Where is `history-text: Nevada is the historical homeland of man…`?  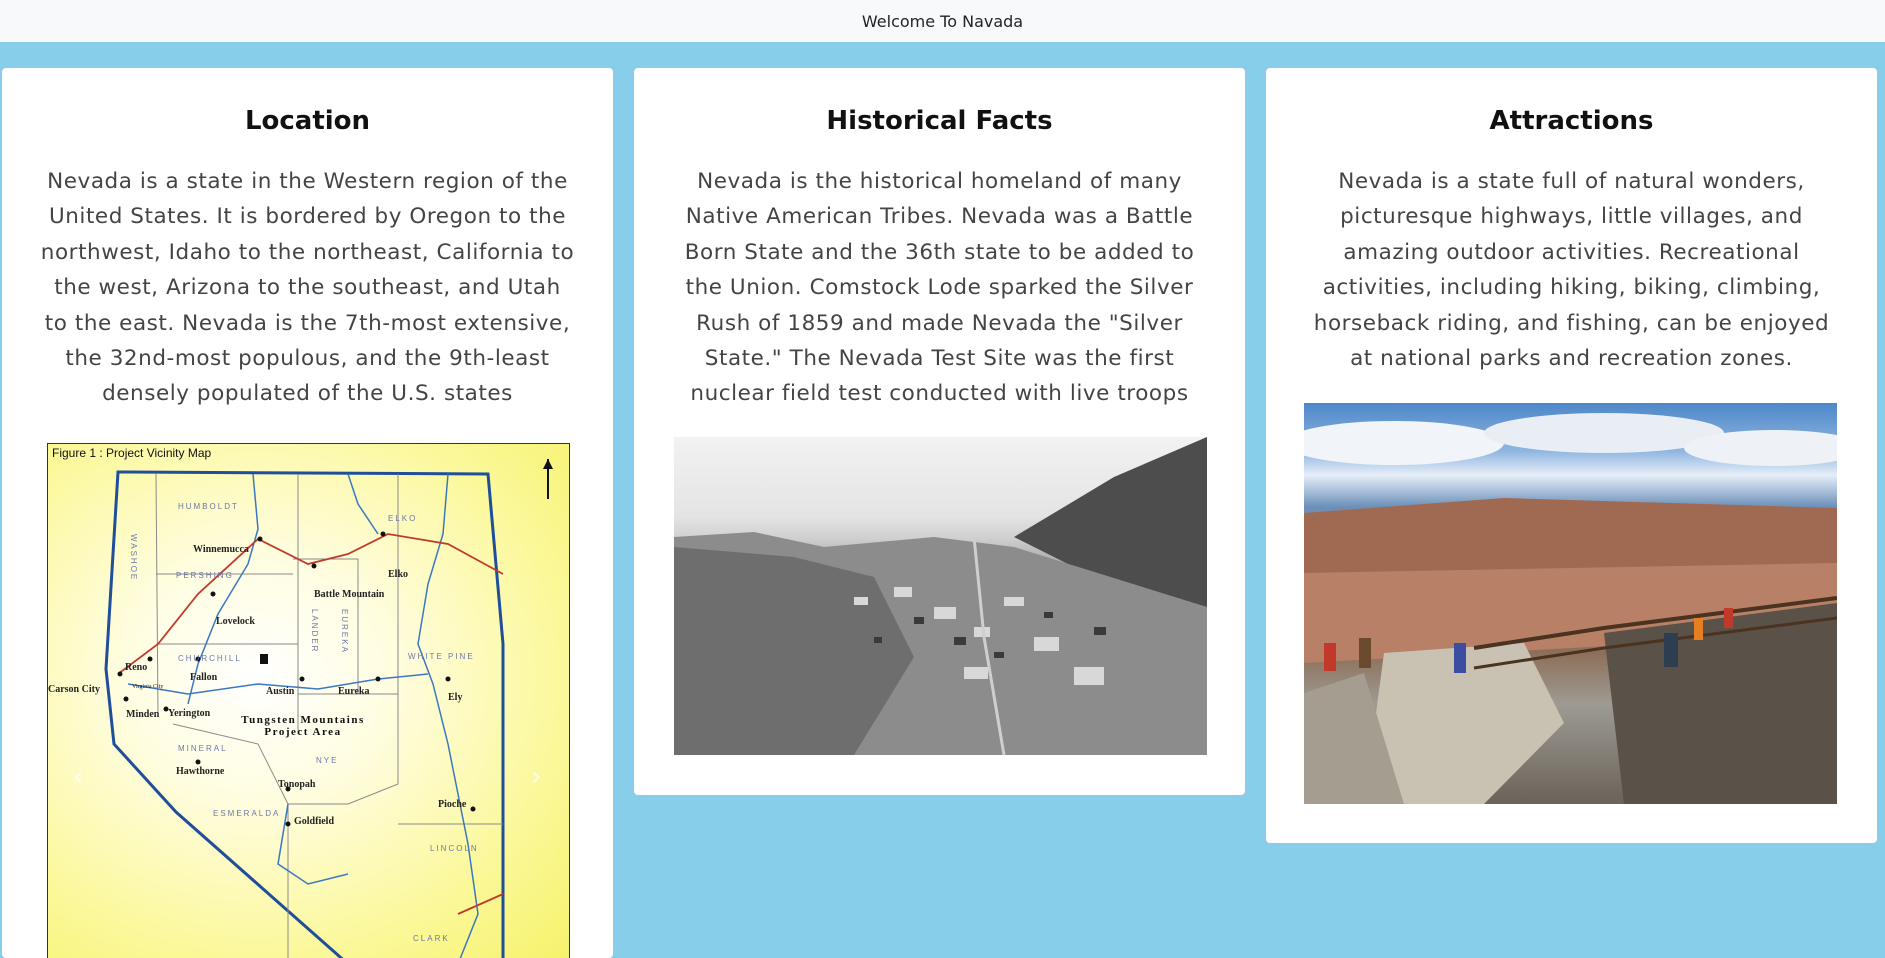 history-text: Nevada is the historical homeland of man… is located at coordinates (939, 288).